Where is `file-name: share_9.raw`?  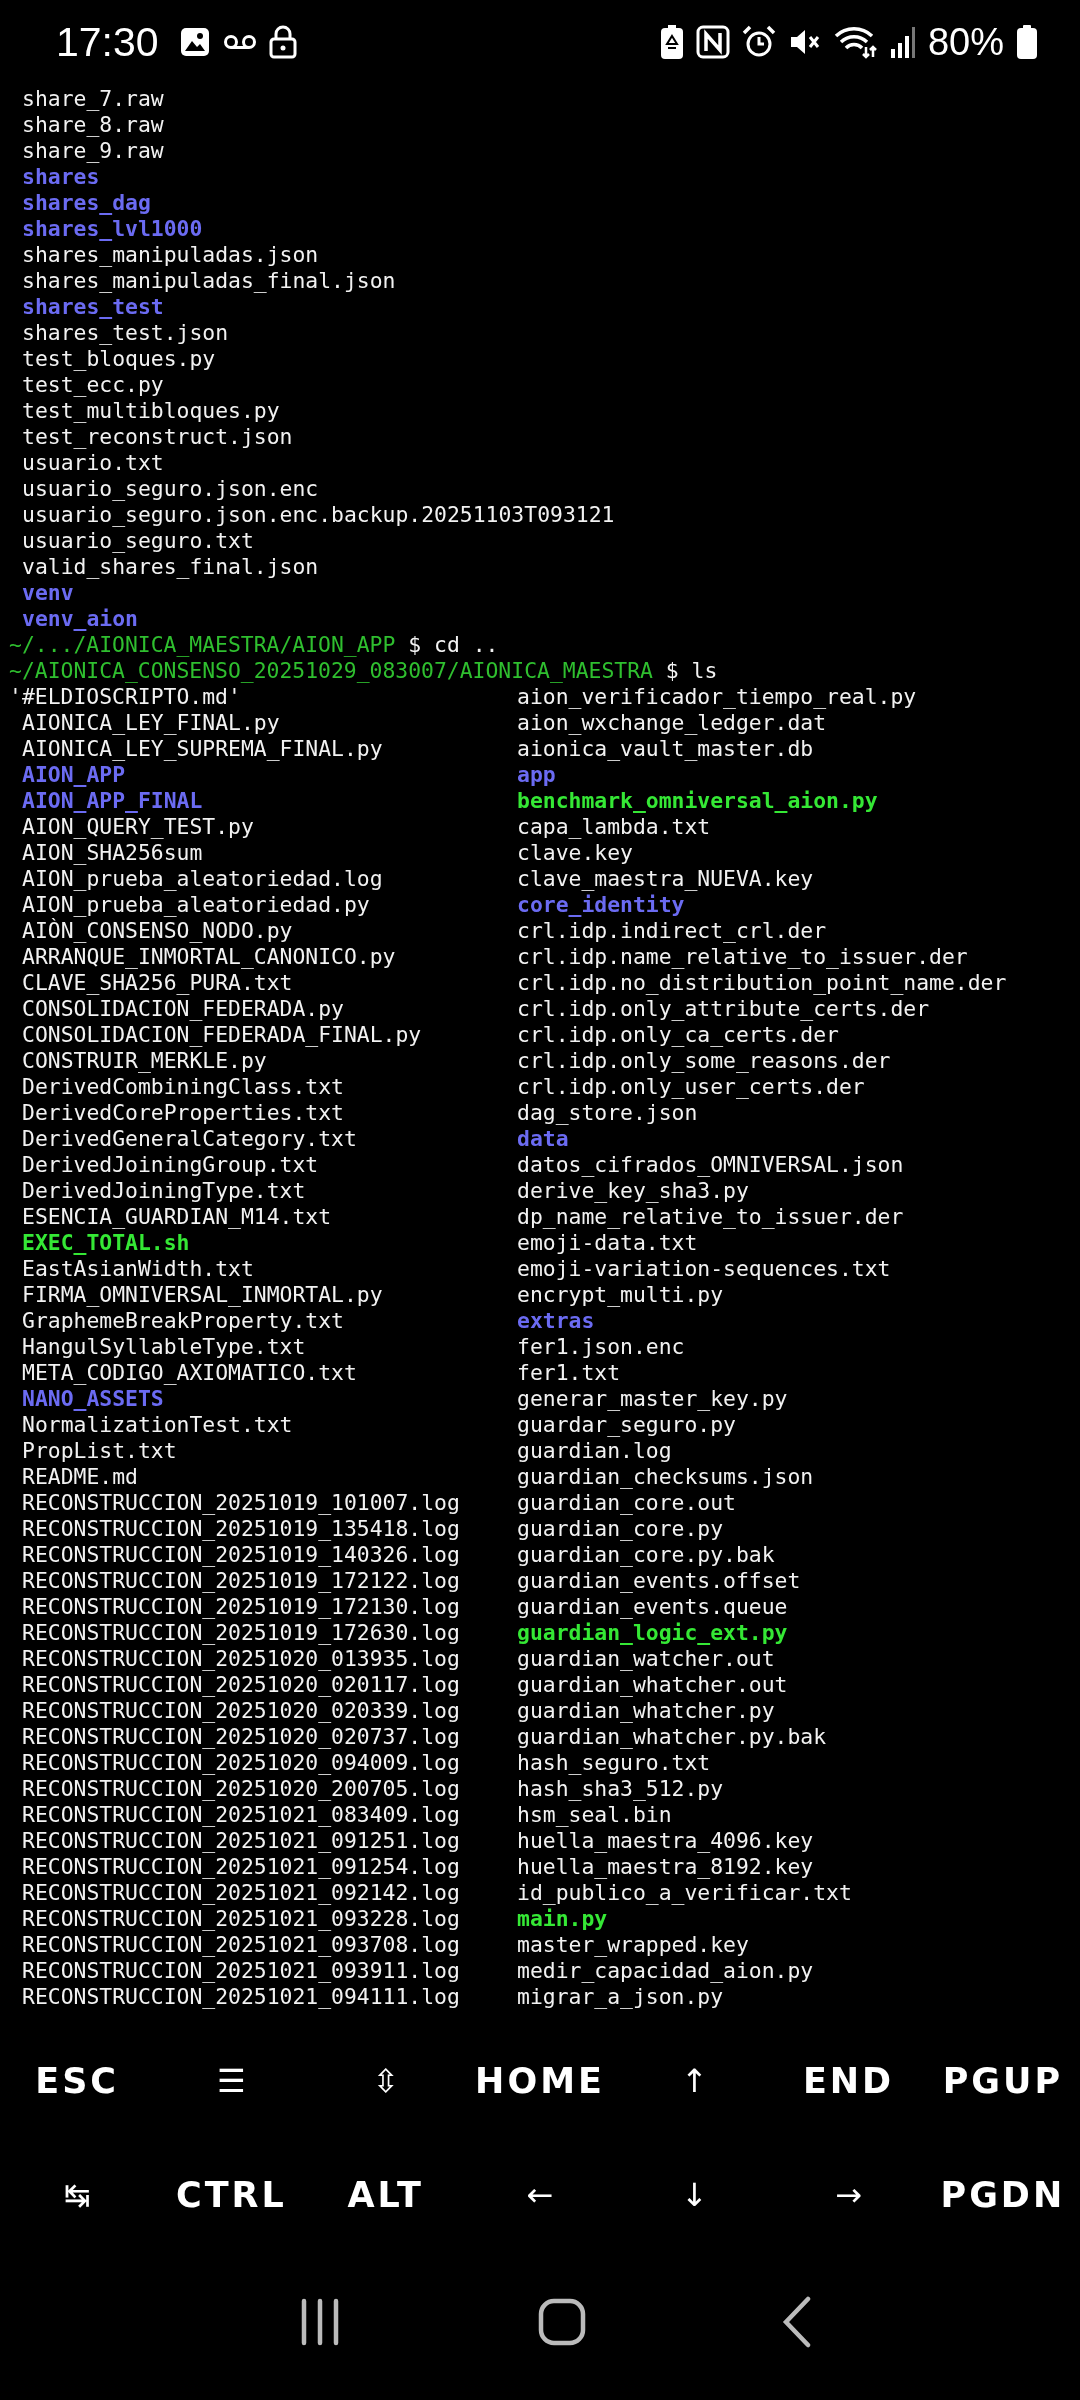 file-name: share_9.raw is located at coordinates (93, 150).